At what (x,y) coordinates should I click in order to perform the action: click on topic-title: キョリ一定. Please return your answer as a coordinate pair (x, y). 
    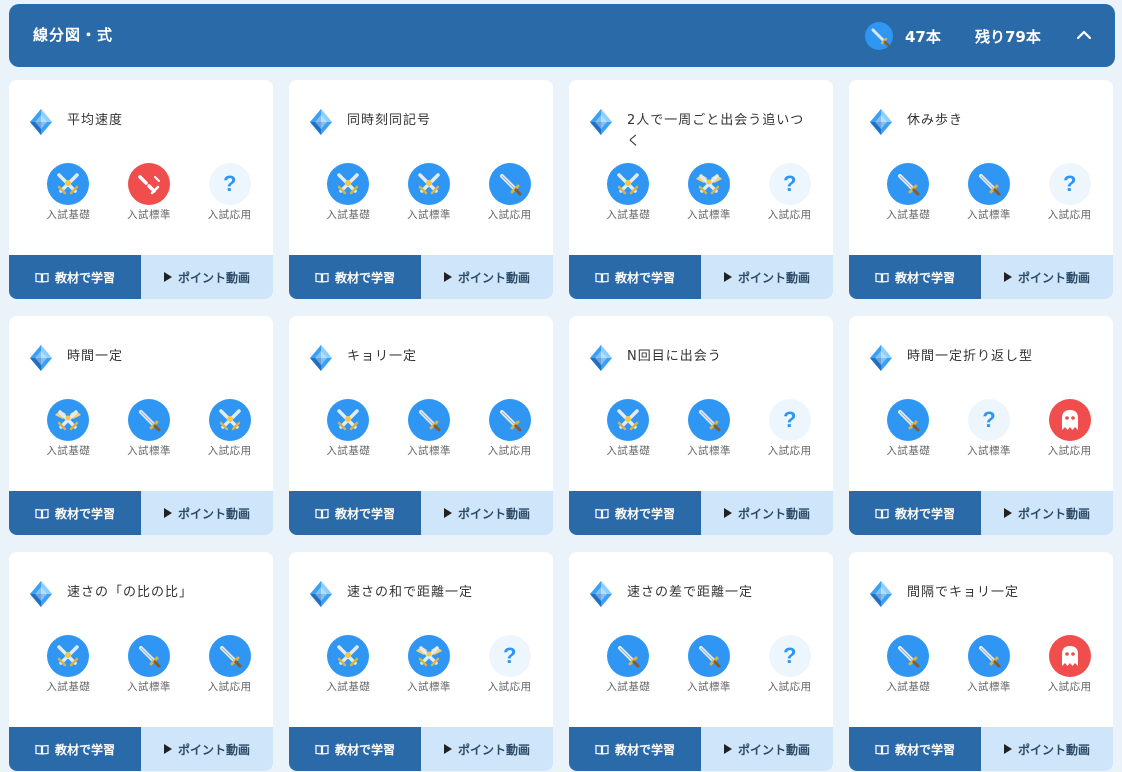
    Looking at the image, I should click on (382, 356).